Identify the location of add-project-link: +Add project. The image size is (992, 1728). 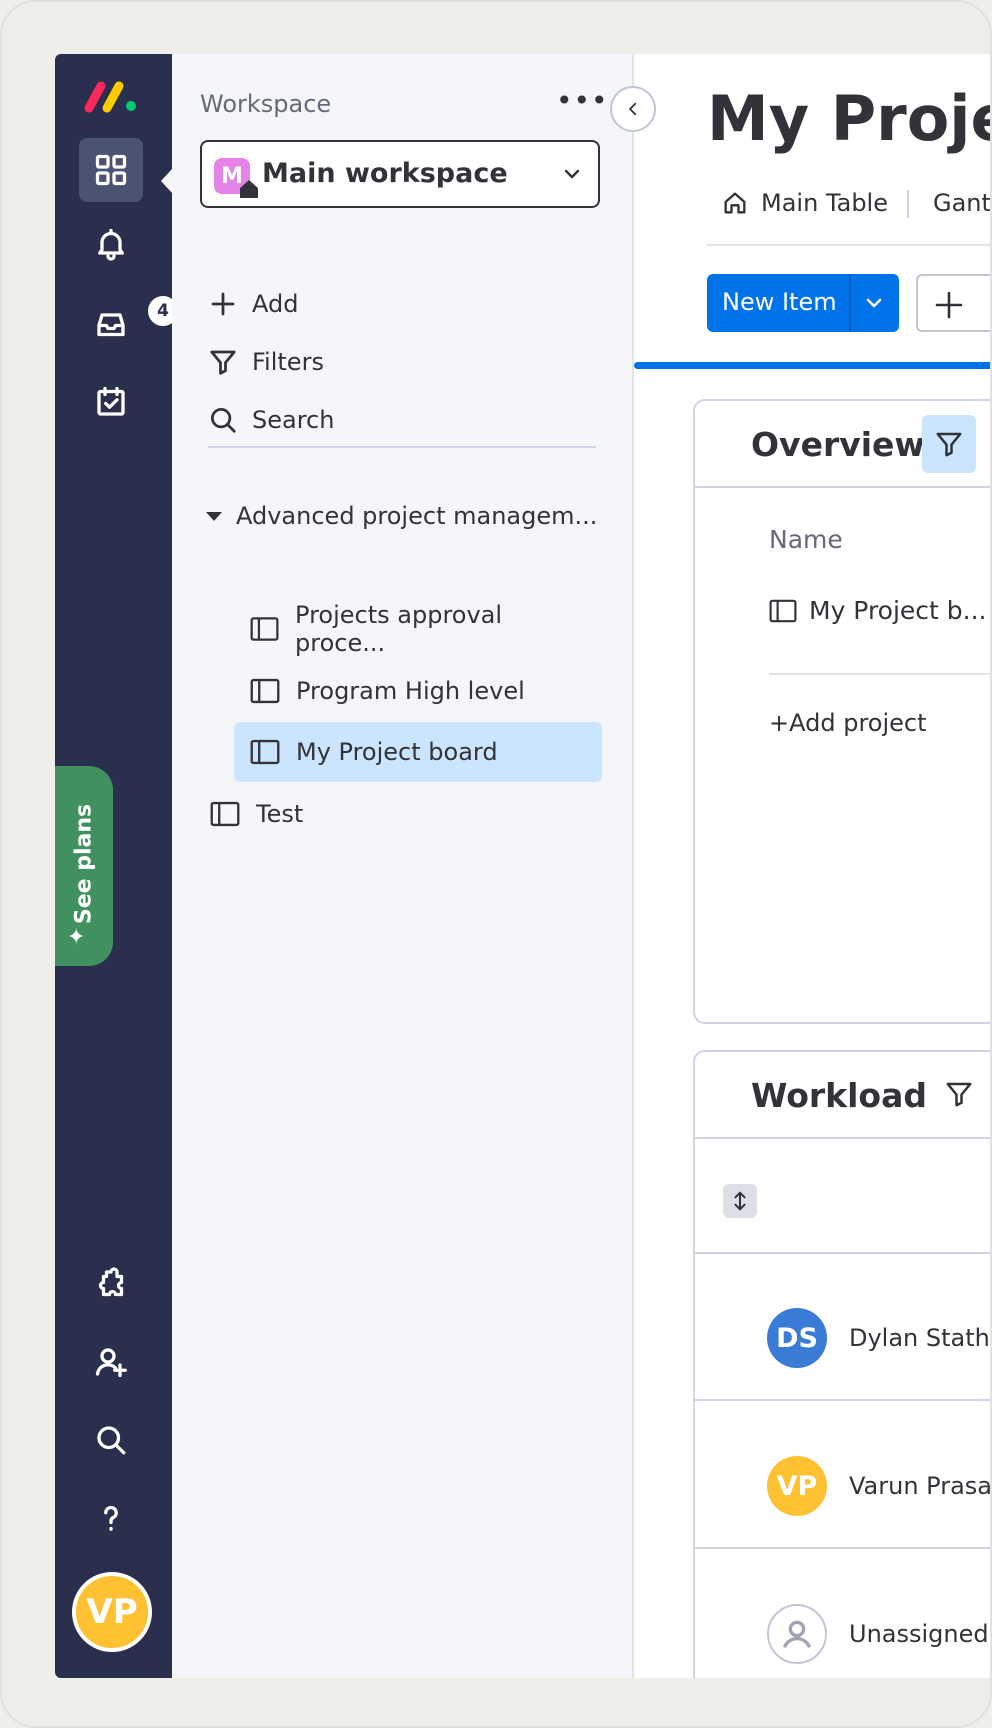
(848, 723).